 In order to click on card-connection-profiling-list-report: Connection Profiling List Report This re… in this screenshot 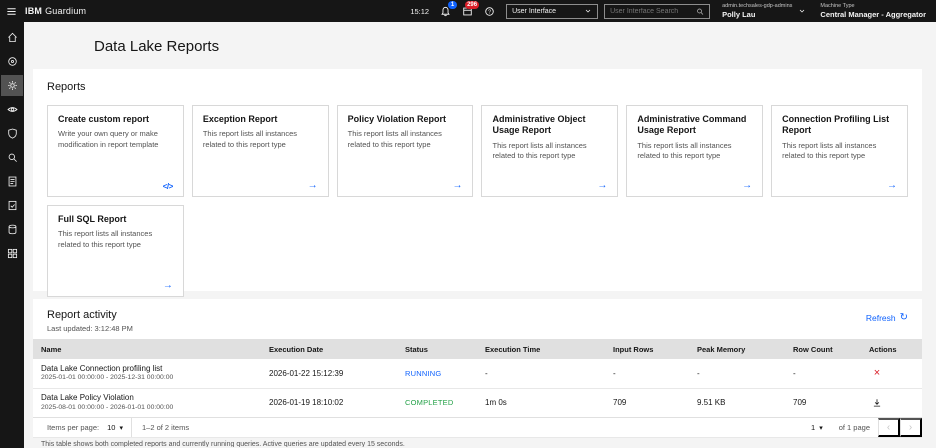, I will do `click(839, 151)`.